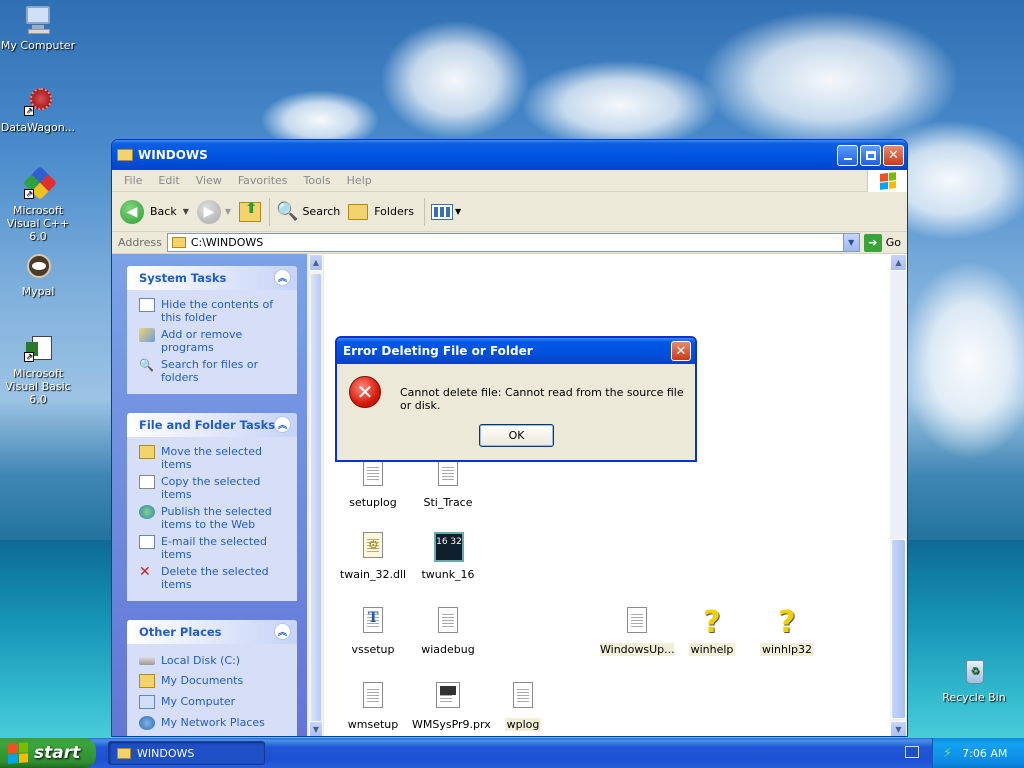  Describe the element at coordinates (850, 242) in the screenshot. I see `address-dropdown-icon: ▼` at that location.